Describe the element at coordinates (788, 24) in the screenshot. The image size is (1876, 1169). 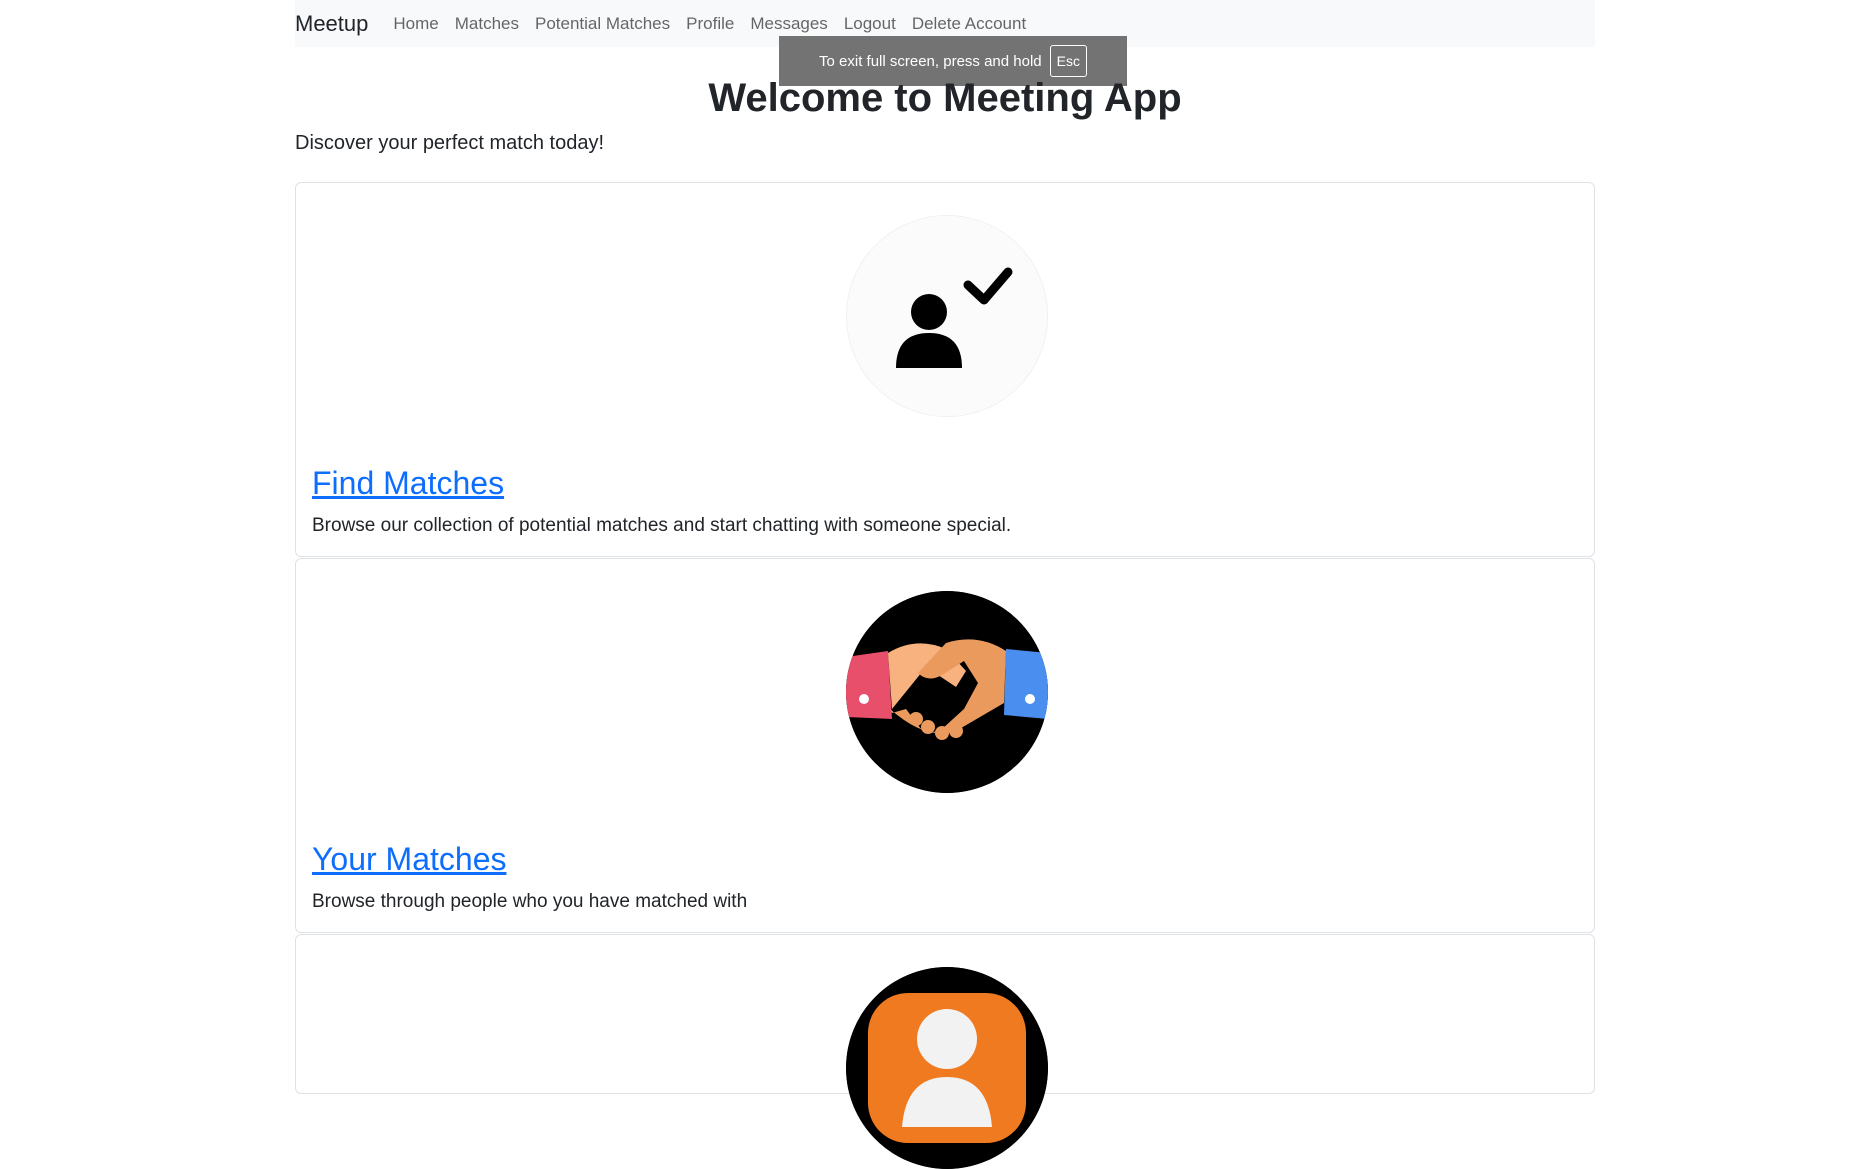
I see `nav-messages: Messages` at that location.